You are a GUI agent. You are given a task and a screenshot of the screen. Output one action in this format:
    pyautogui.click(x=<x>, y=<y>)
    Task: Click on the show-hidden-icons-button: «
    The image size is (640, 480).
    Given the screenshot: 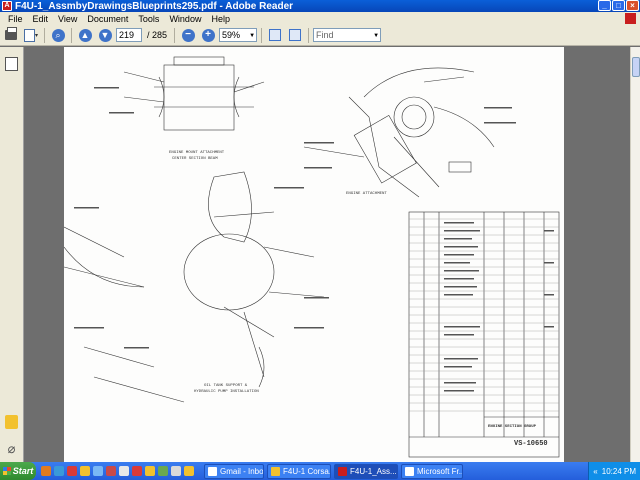 What is the action you would take?
    pyautogui.click(x=595, y=471)
    